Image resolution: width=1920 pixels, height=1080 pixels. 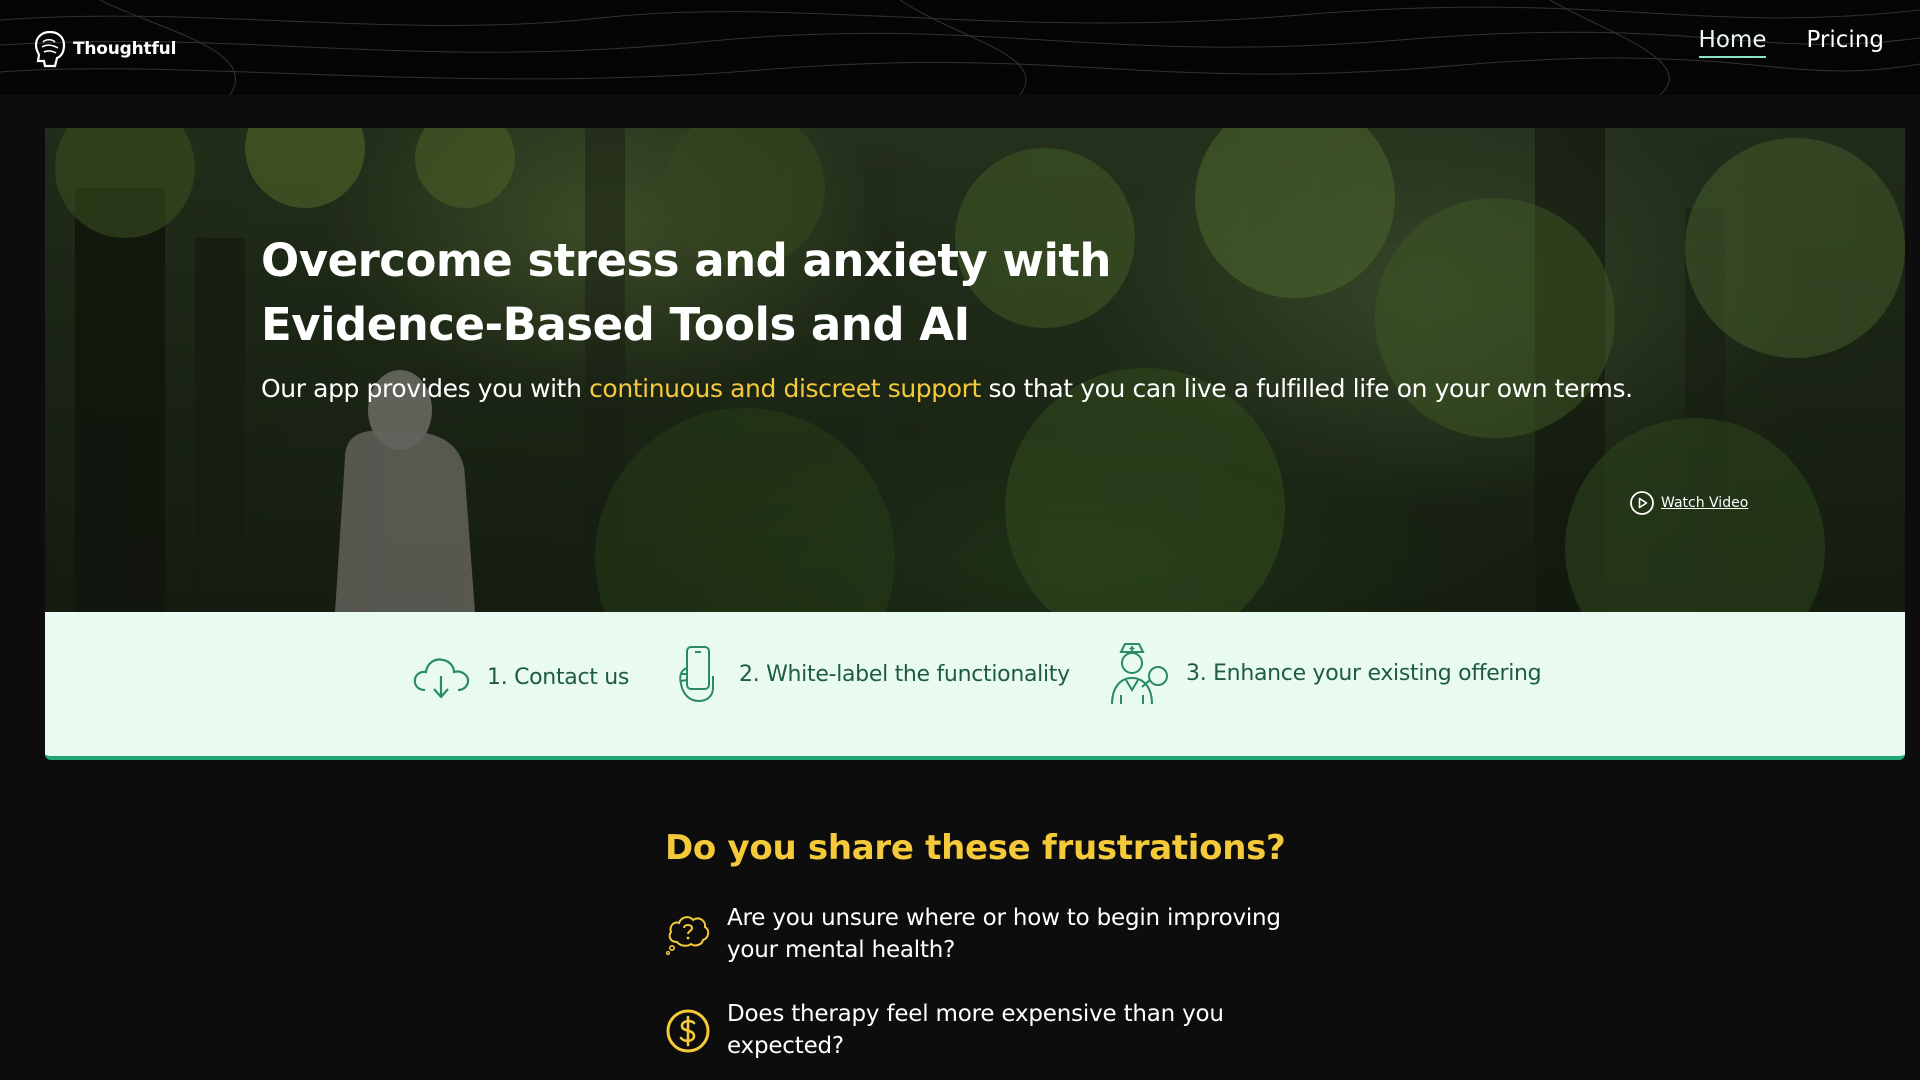 I want to click on step-label: 3. Enhance your existing offering, so click(x=1364, y=673).